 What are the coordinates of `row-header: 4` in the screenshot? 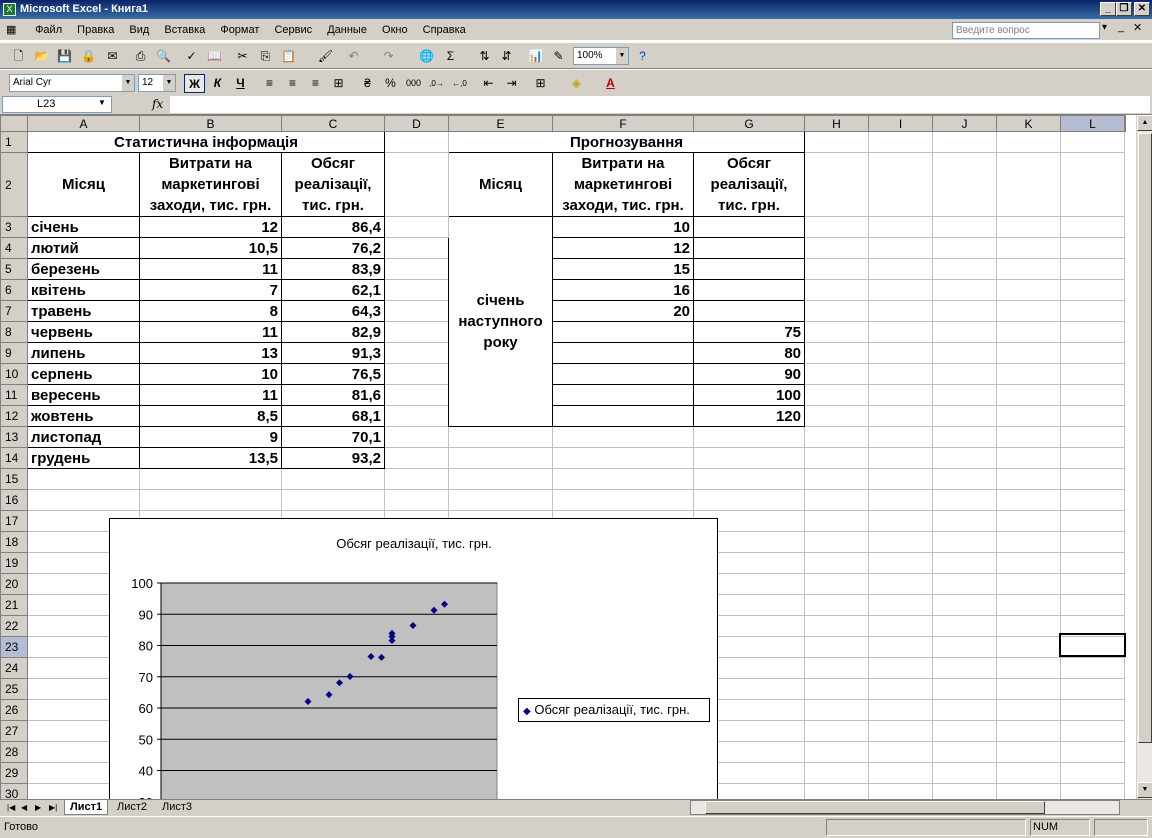 It's located at (14, 248).